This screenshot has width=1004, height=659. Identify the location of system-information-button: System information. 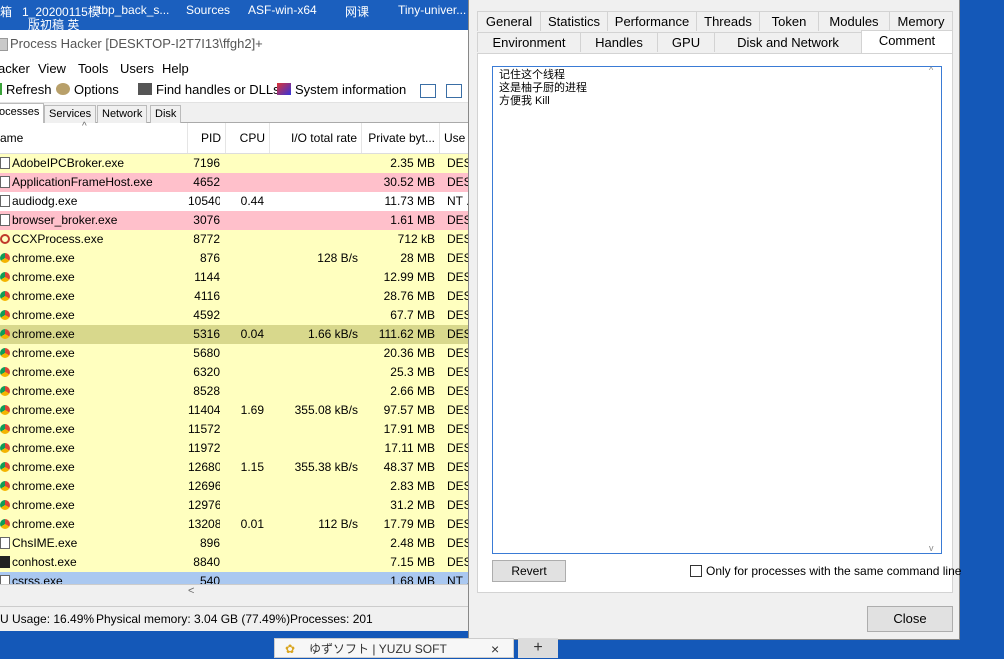
(341, 89).